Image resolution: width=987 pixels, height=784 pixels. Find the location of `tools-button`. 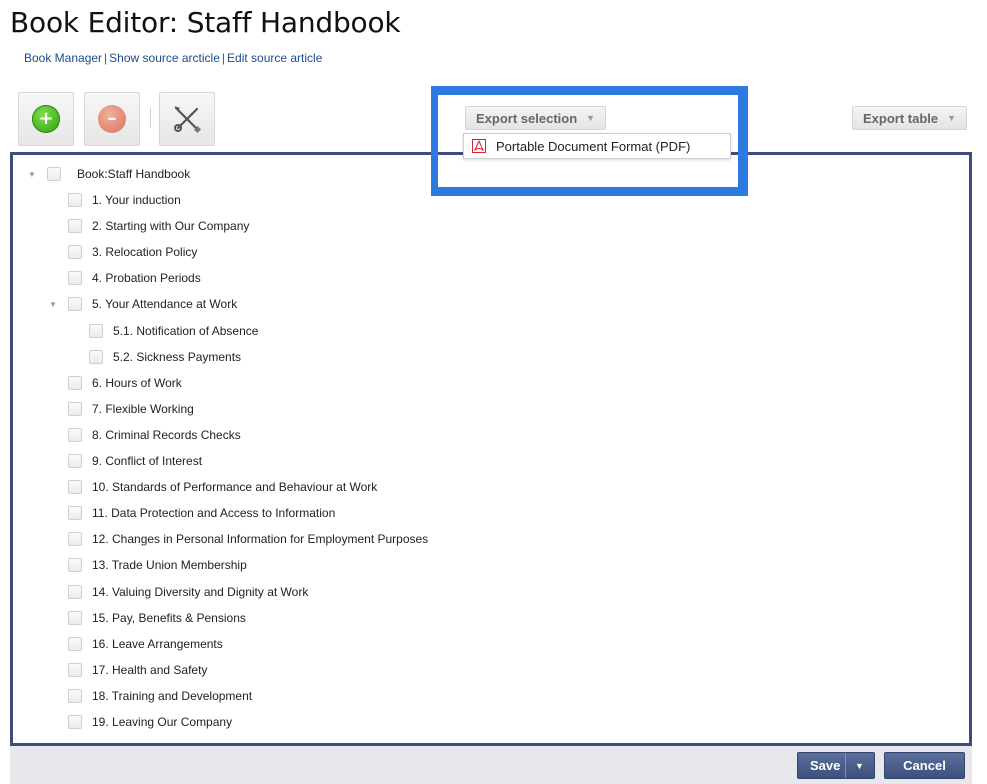

tools-button is located at coordinates (187, 119).